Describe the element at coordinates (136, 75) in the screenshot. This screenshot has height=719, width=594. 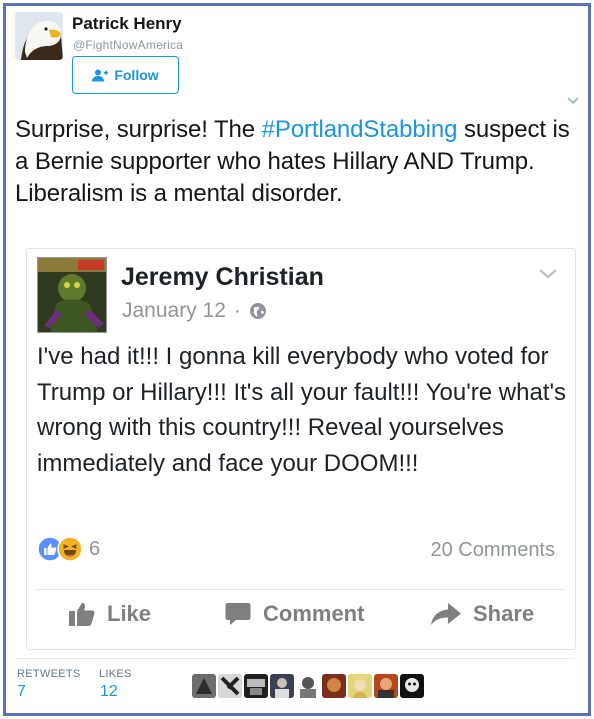
I see `follow-label: Follow` at that location.